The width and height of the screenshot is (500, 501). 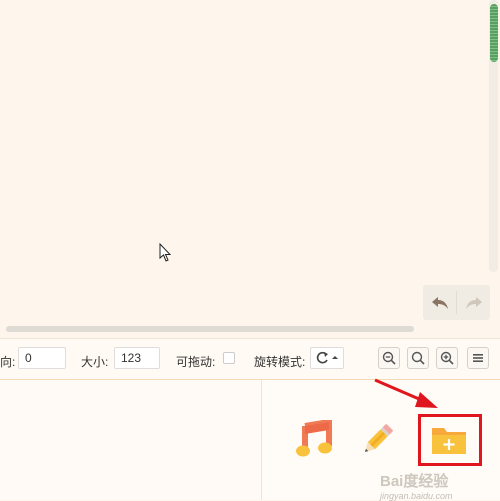 I want to click on zoom-in-button, so click(x=447, y=358).